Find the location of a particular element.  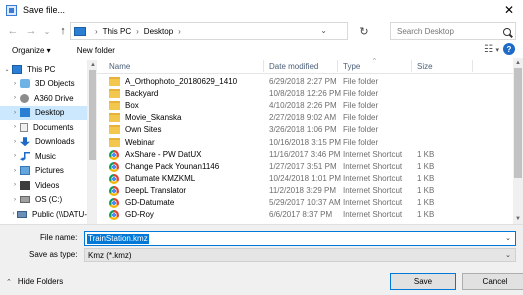

file-list-scroll-thumb is located at coordinates (518, 123).